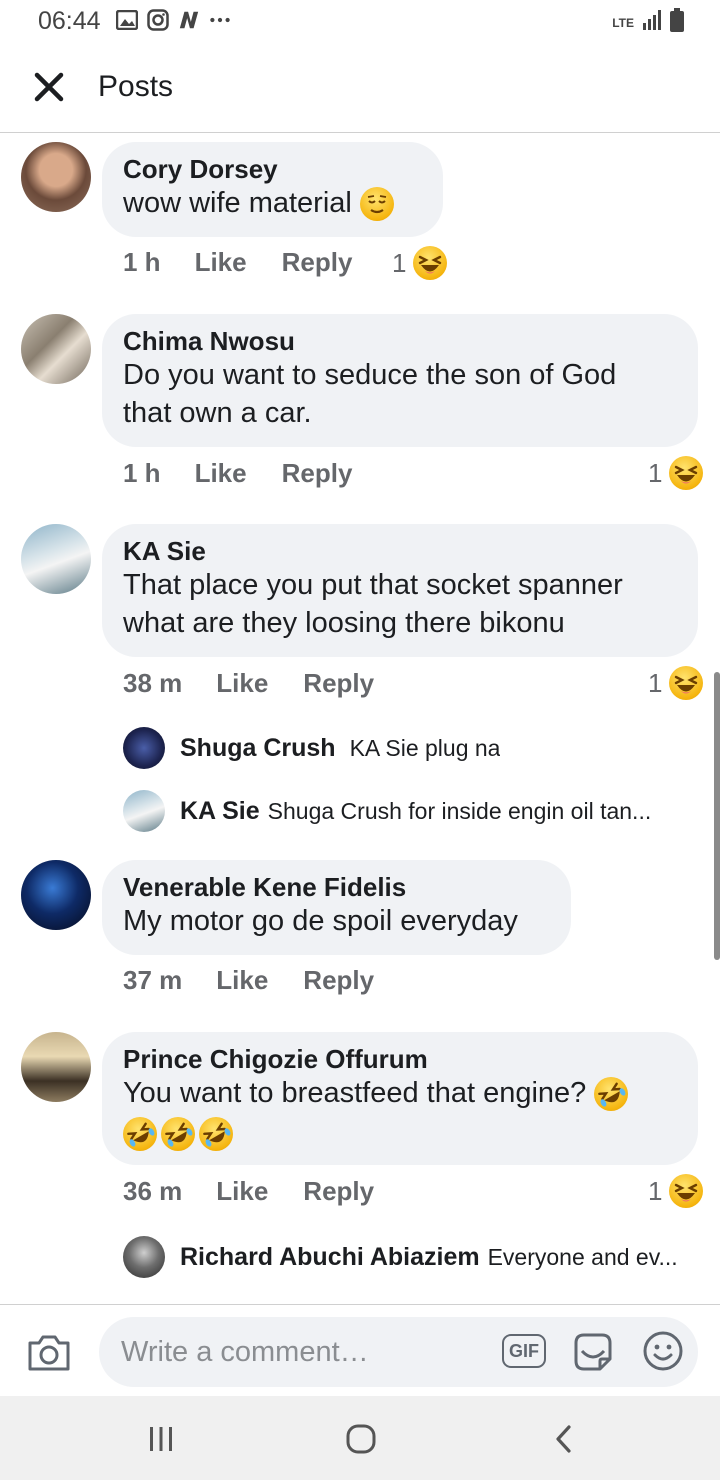  What do you see at coordinates (376, 204) in the screenshot?
I see `relieved-emoji` at bounding box center [376, 204].